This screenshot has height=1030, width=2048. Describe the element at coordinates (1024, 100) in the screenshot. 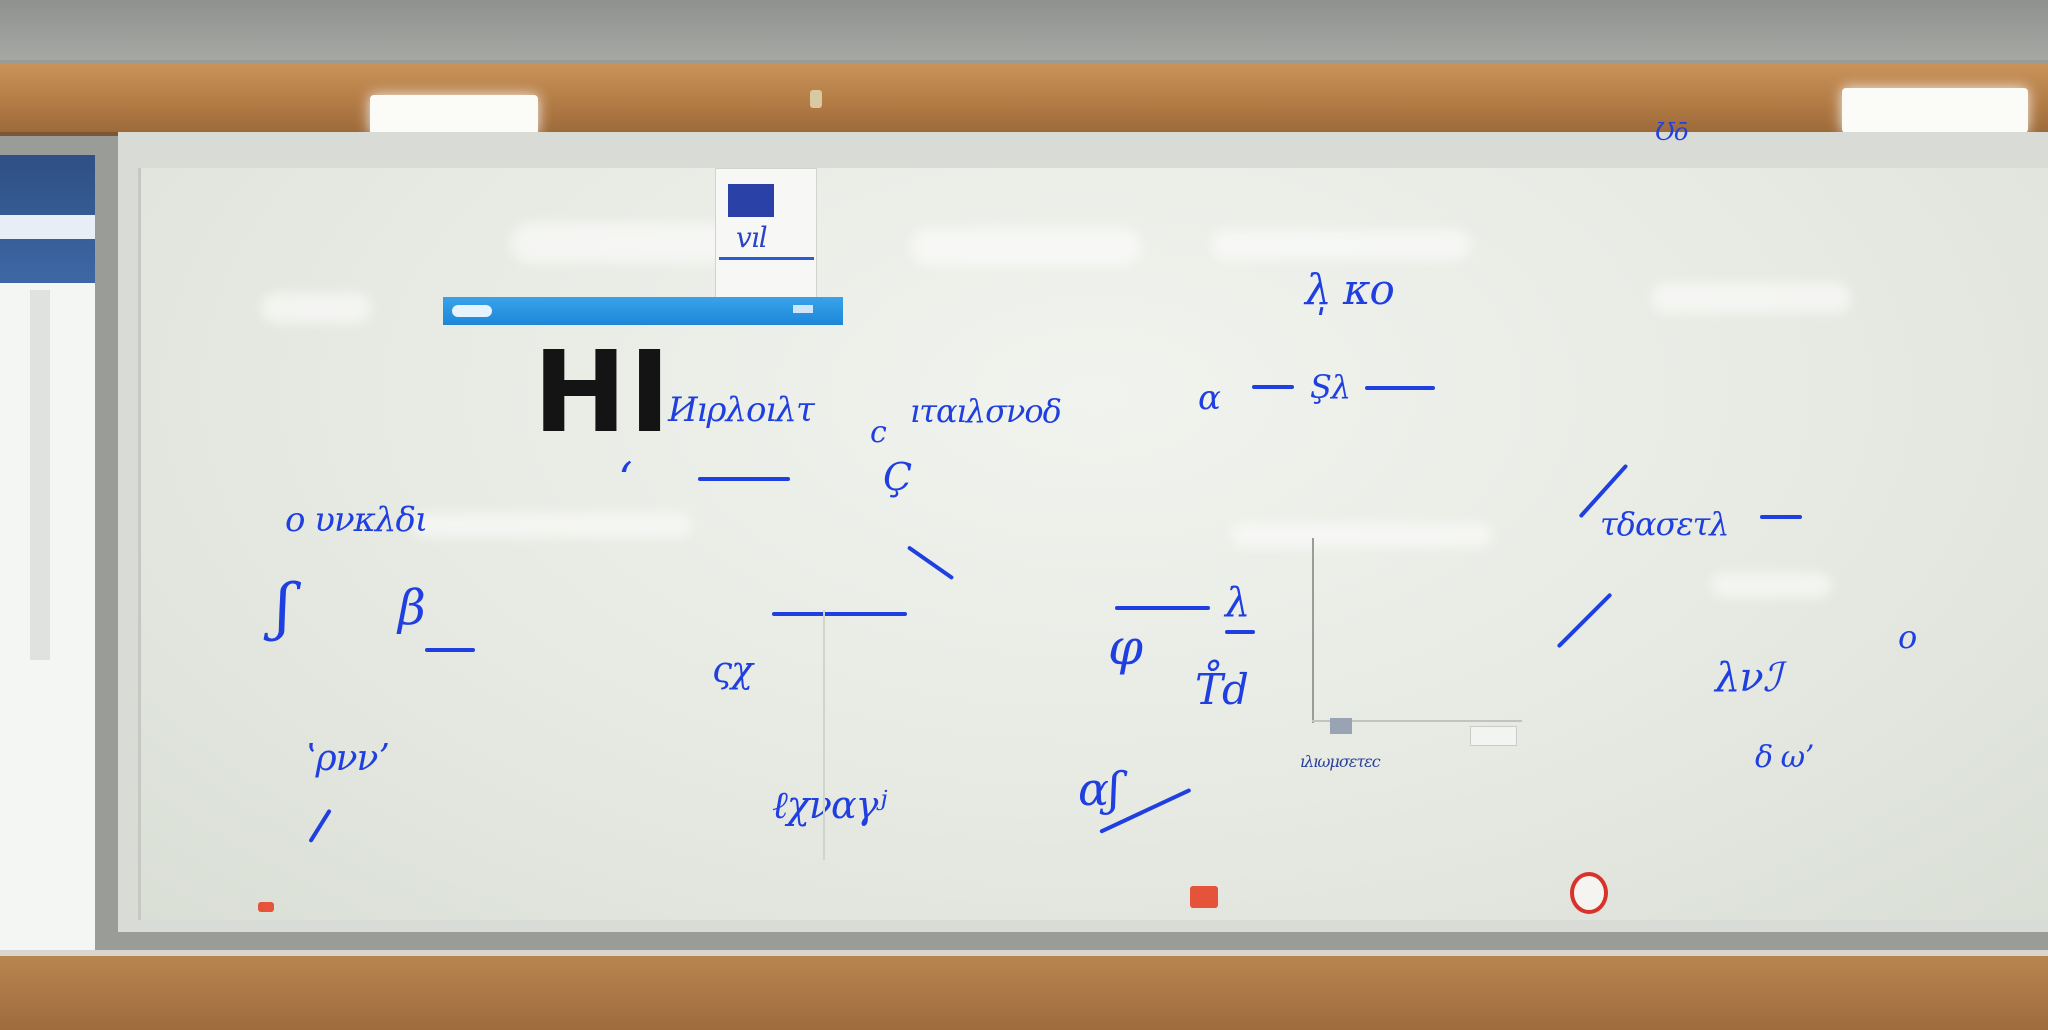

I see `map-rail` at that location.